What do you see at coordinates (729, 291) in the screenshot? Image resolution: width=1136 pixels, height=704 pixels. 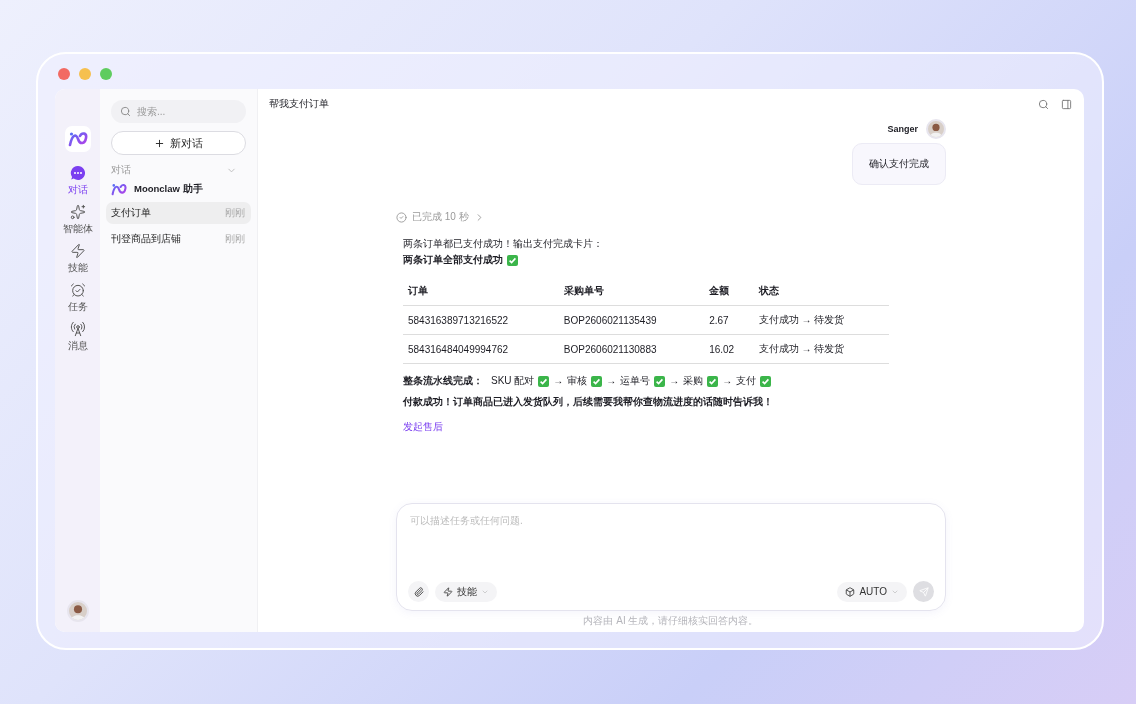 I see `column-header: 金额` at bounding box center [729, 291].